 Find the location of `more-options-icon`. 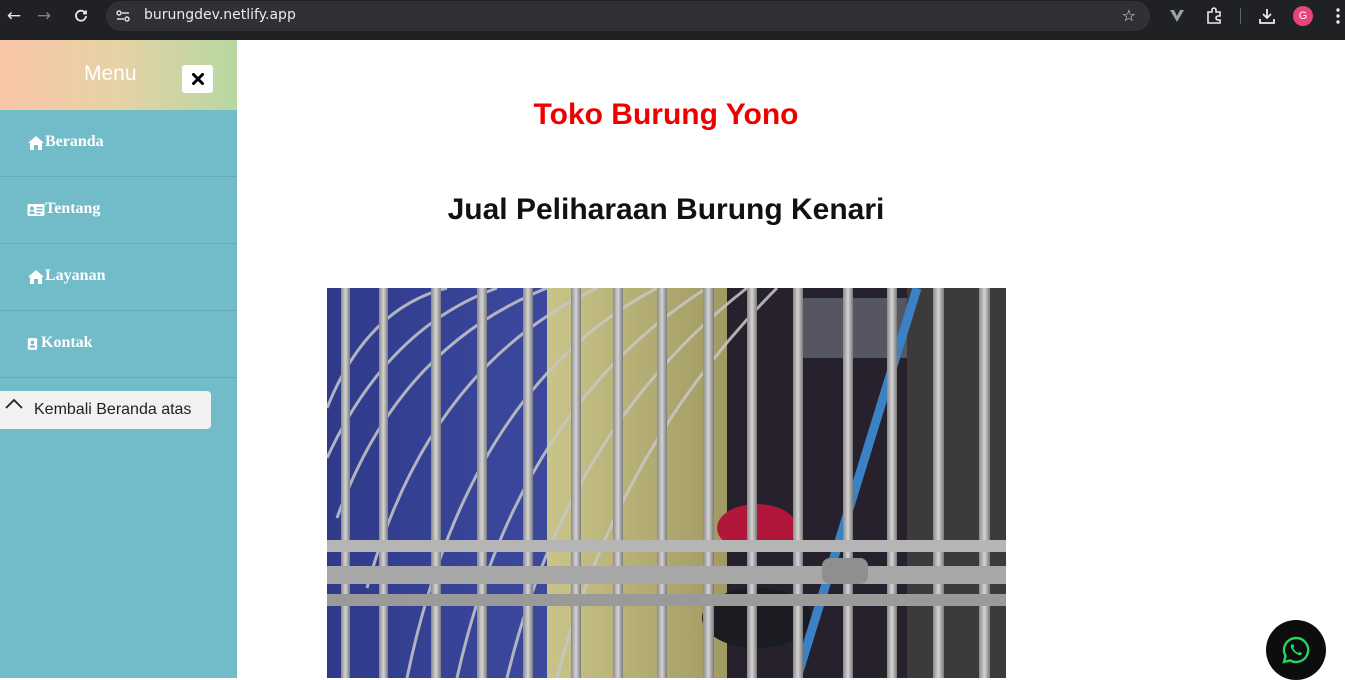

more-options-icon is located at coordinates (1338, 16).